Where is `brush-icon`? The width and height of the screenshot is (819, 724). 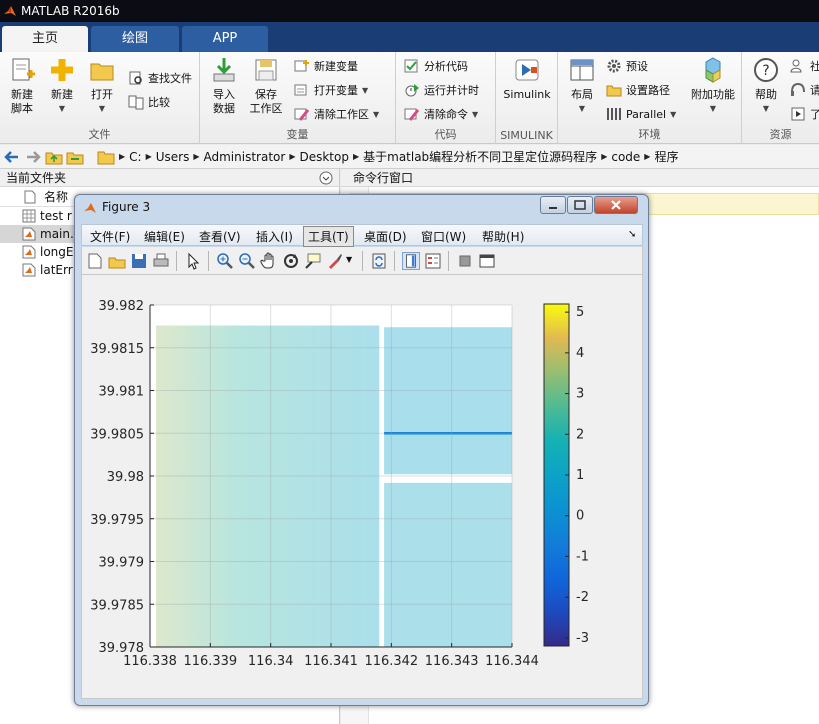
brush-icon is located at coordinates (335, 261).